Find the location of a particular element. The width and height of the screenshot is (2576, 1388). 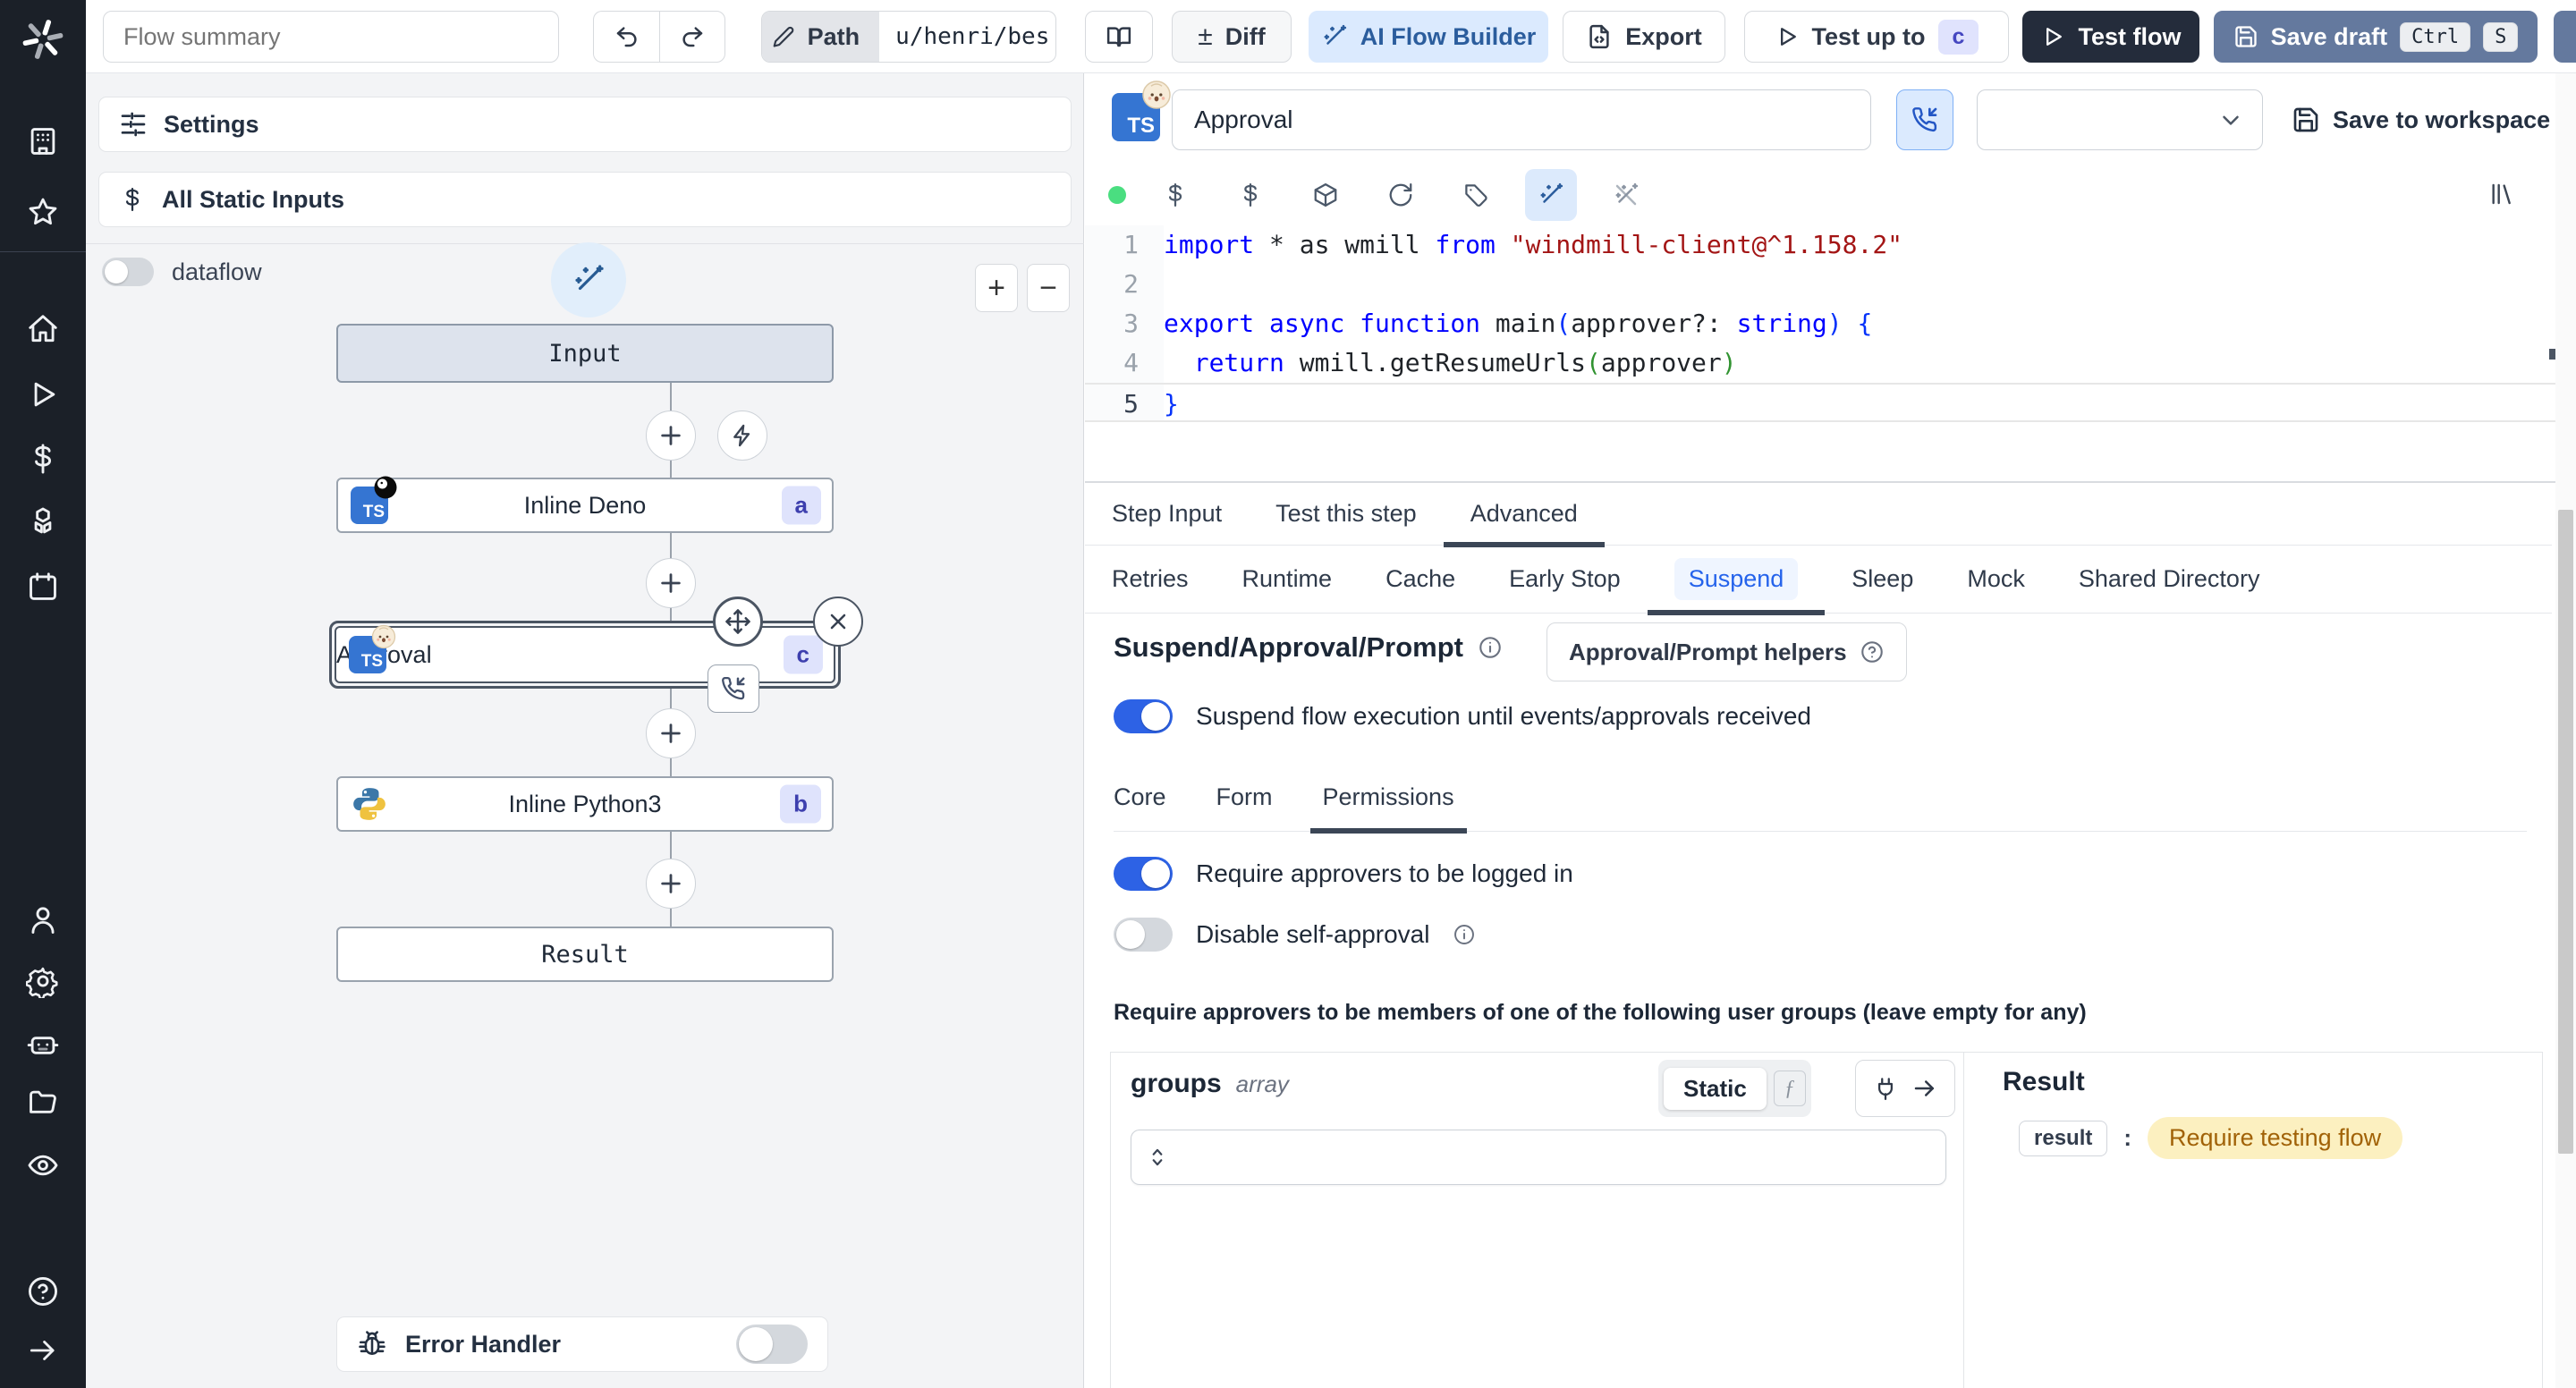

ai-flow-builder-button: AI Flow Builder is located at coordinates (1428, 37).